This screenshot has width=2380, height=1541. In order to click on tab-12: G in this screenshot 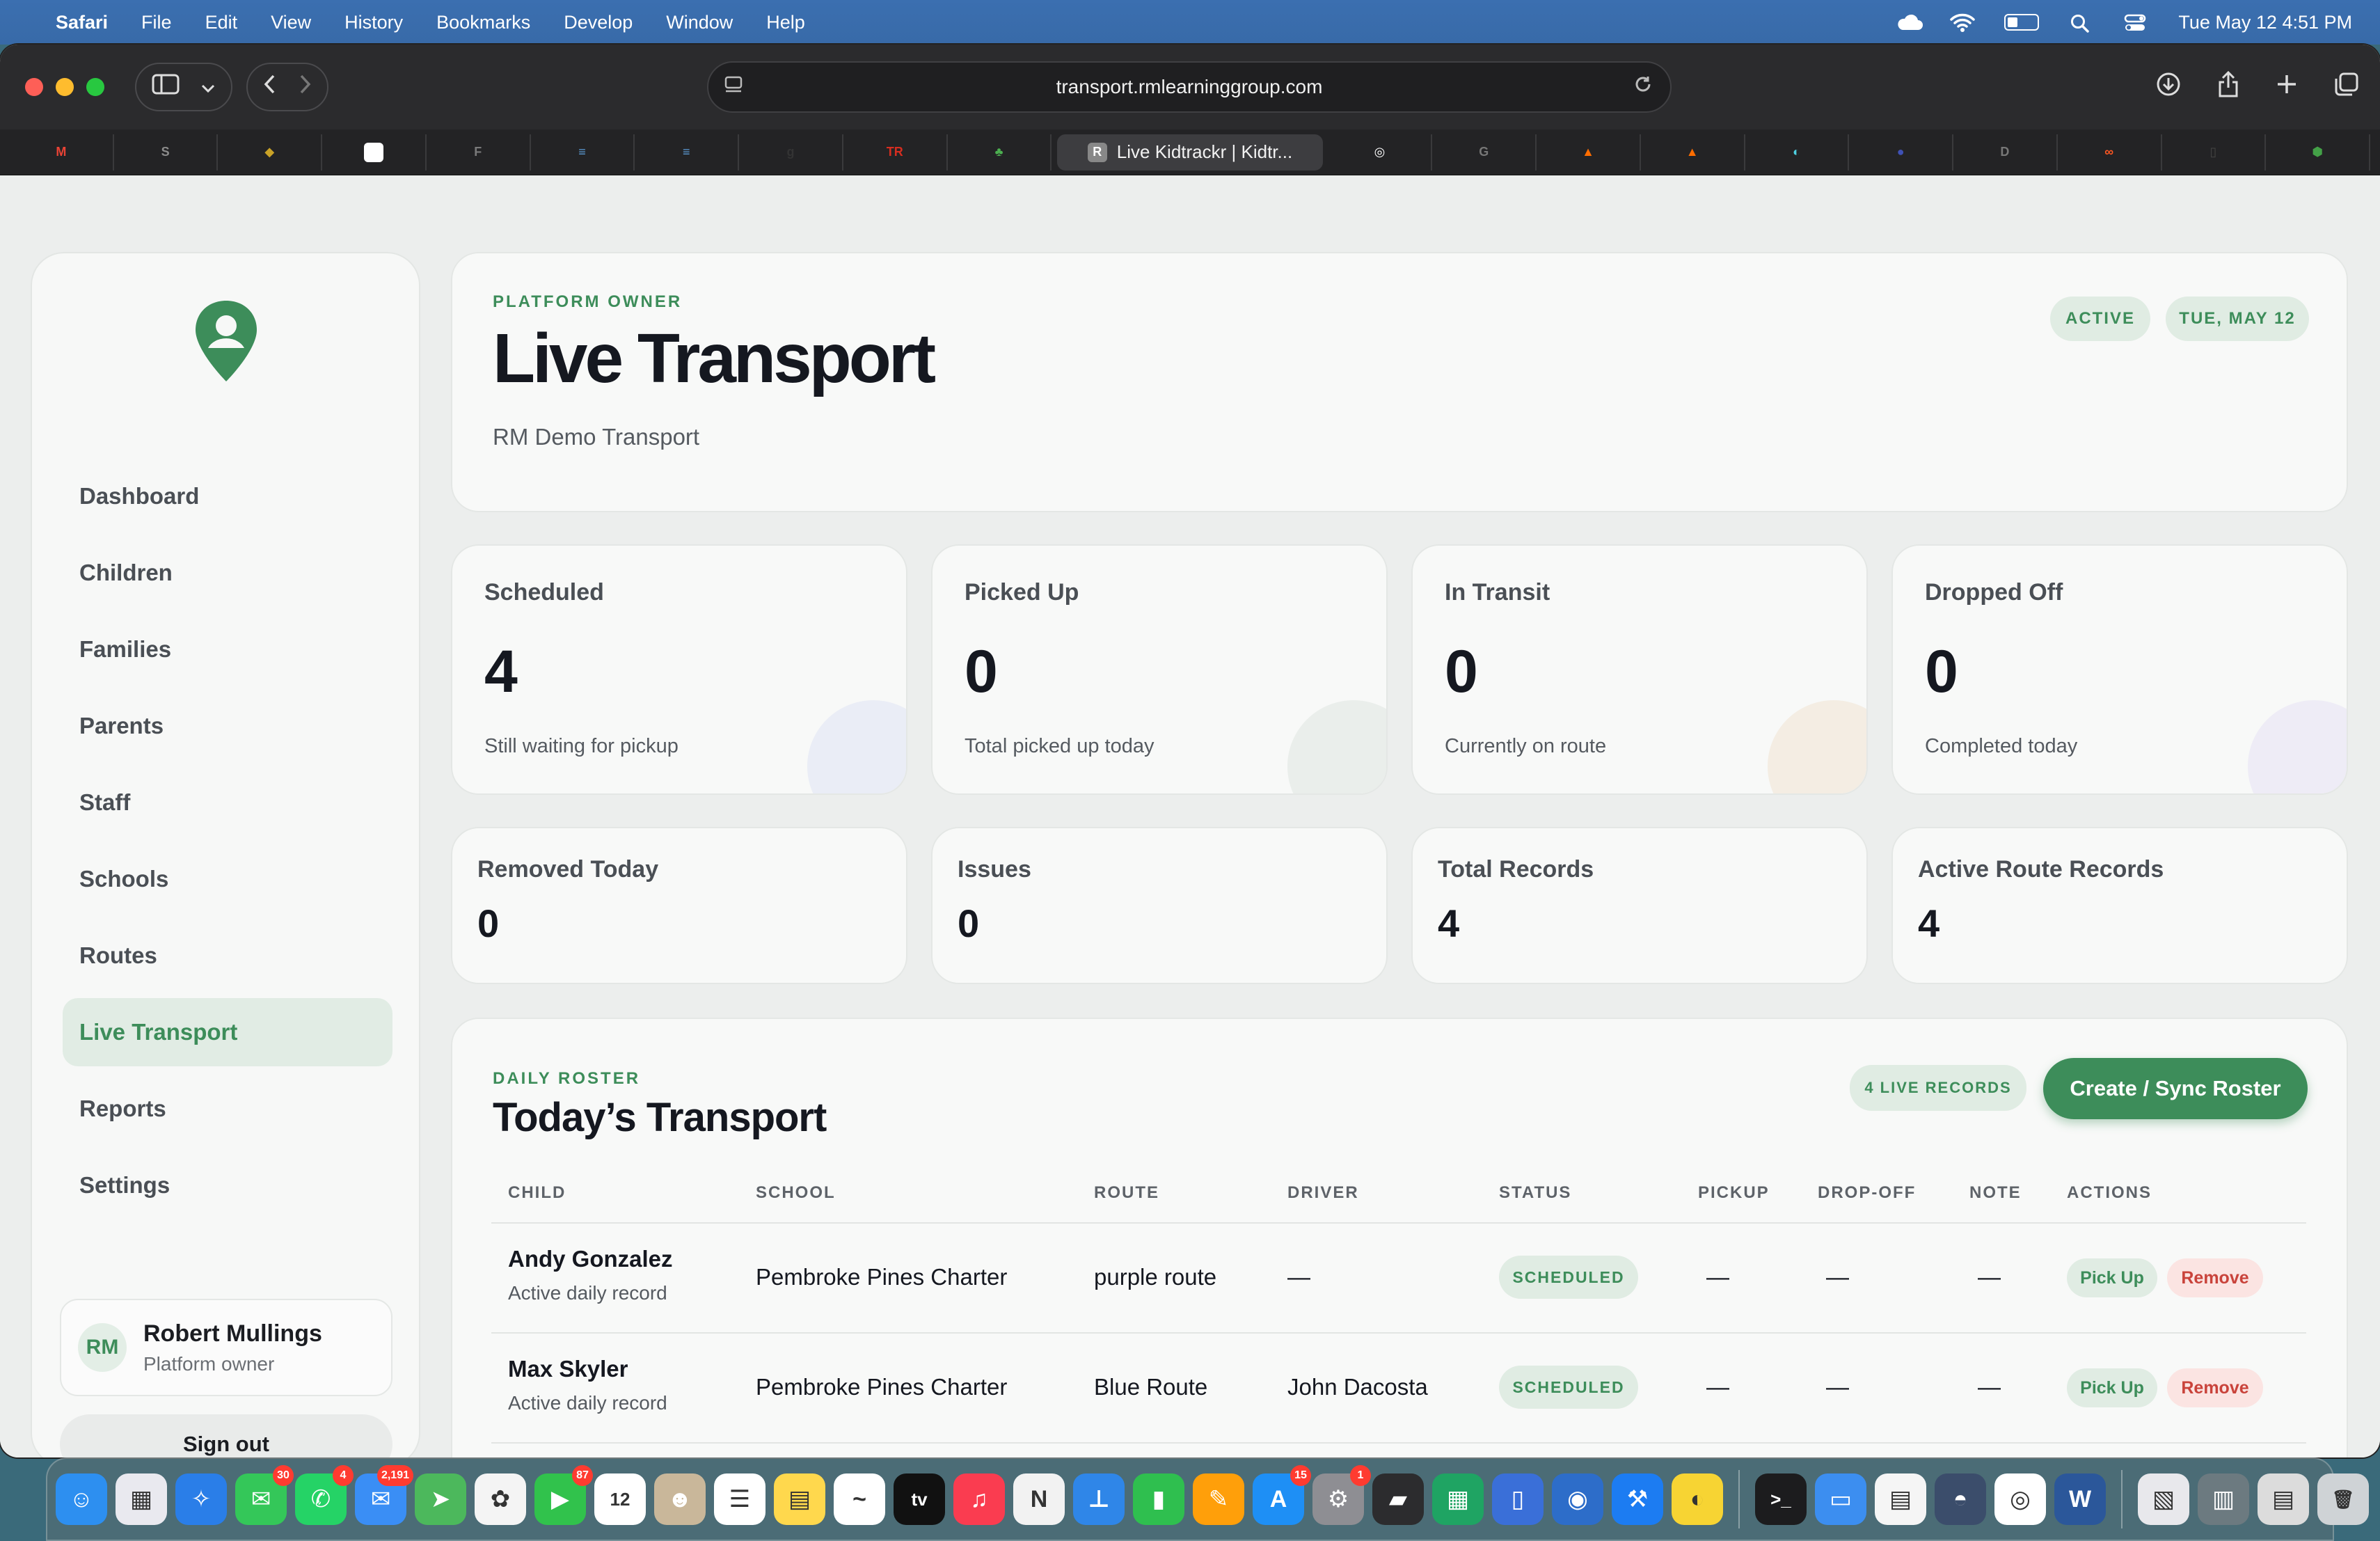, I will do `click(1485, 152)`.